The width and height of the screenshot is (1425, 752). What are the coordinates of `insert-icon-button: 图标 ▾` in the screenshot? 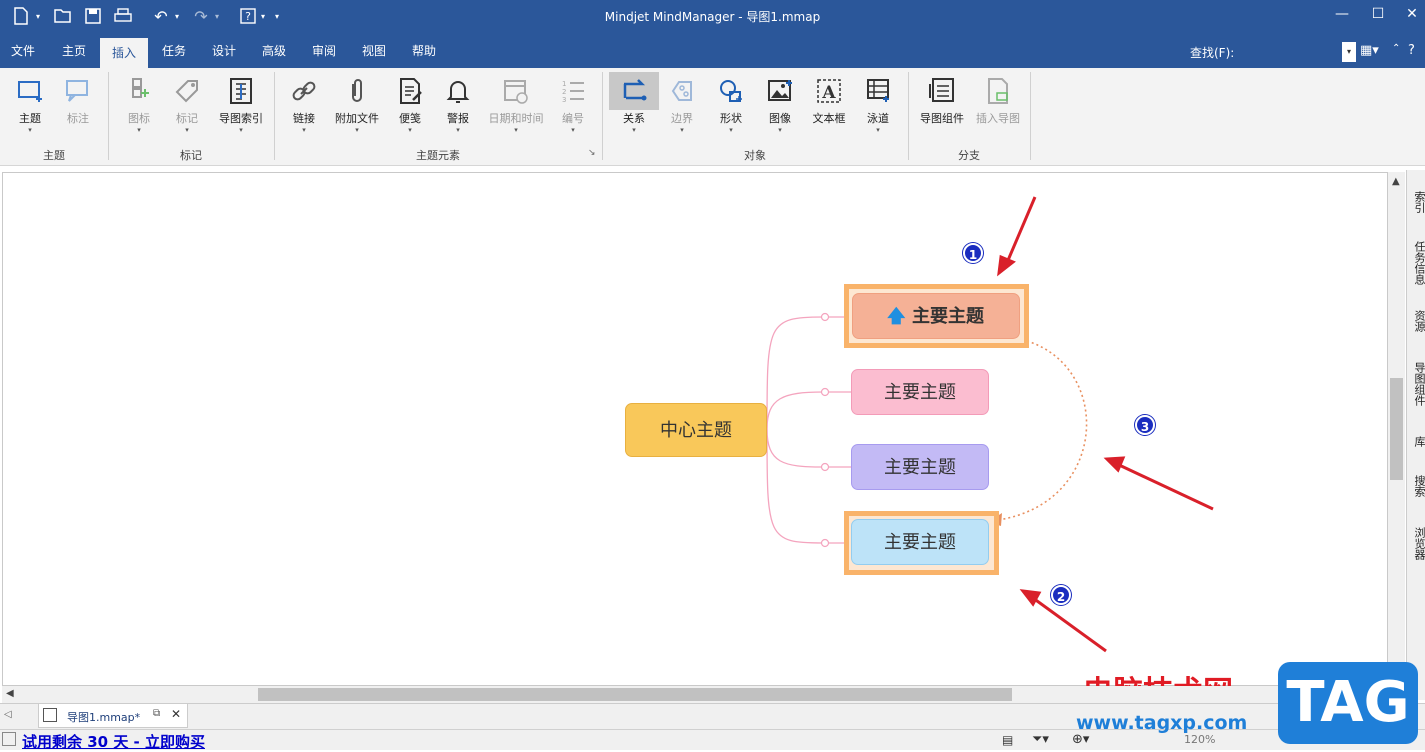 It's located at (139, 111).